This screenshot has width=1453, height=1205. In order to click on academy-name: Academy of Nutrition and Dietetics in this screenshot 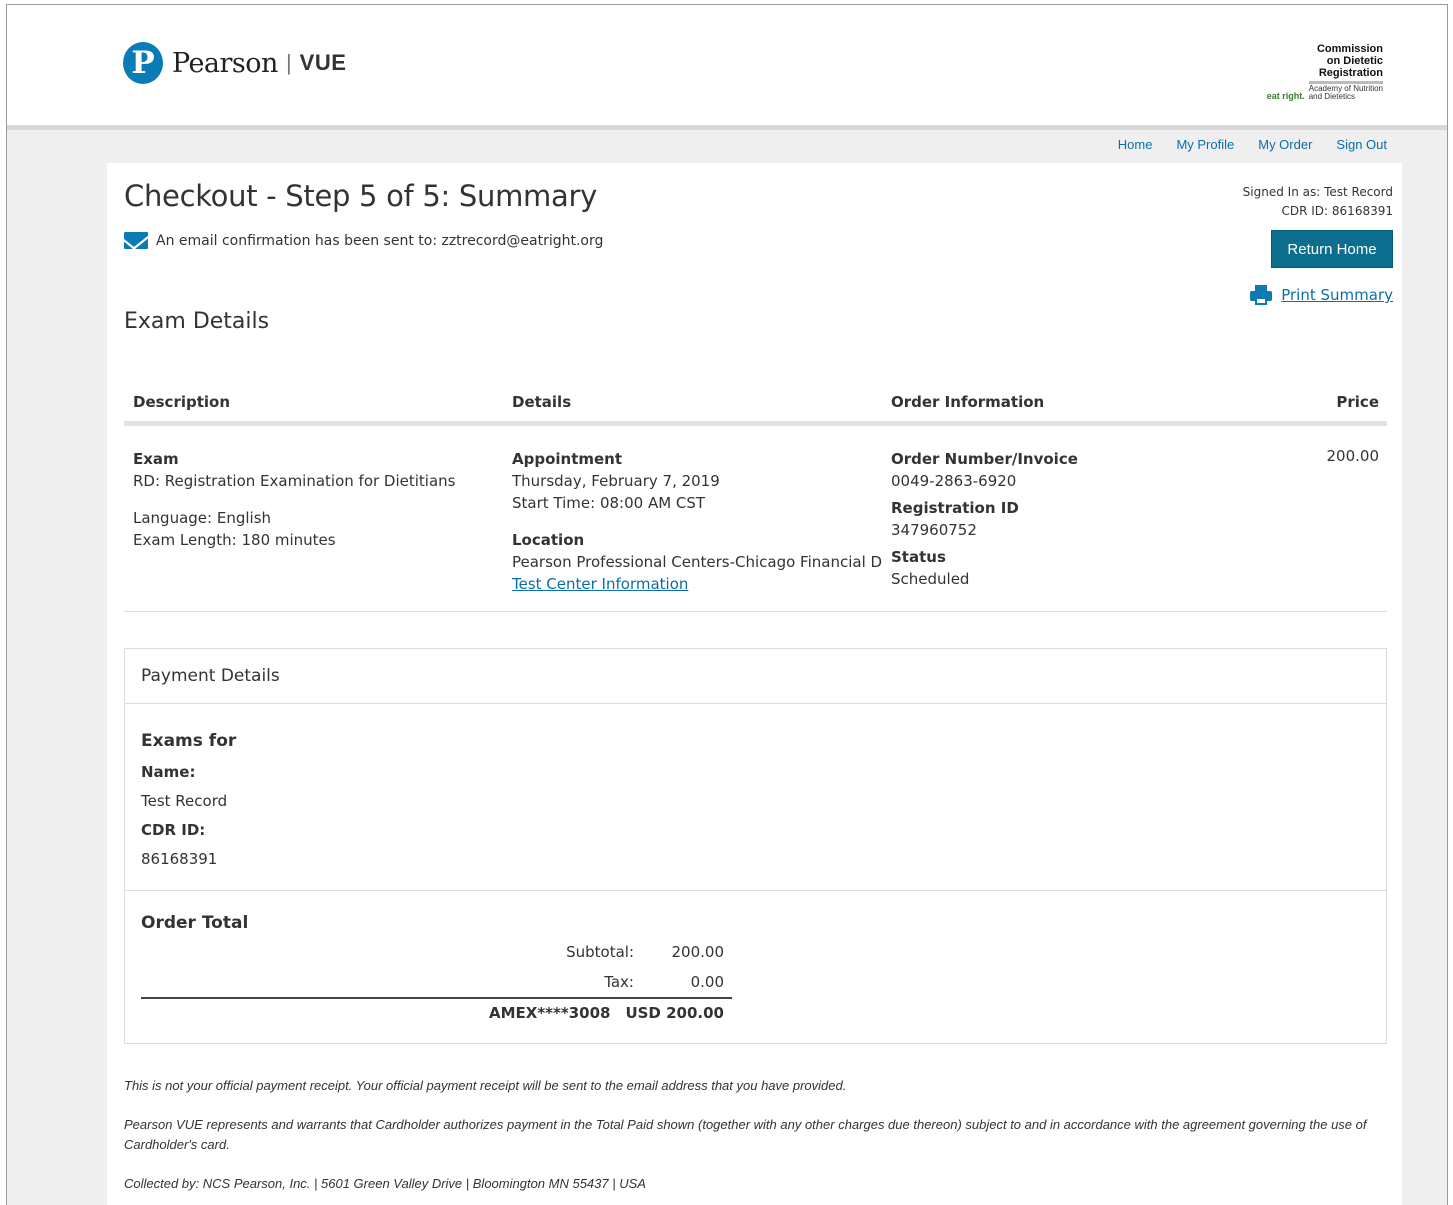, I will do `click(1345, 92)`.